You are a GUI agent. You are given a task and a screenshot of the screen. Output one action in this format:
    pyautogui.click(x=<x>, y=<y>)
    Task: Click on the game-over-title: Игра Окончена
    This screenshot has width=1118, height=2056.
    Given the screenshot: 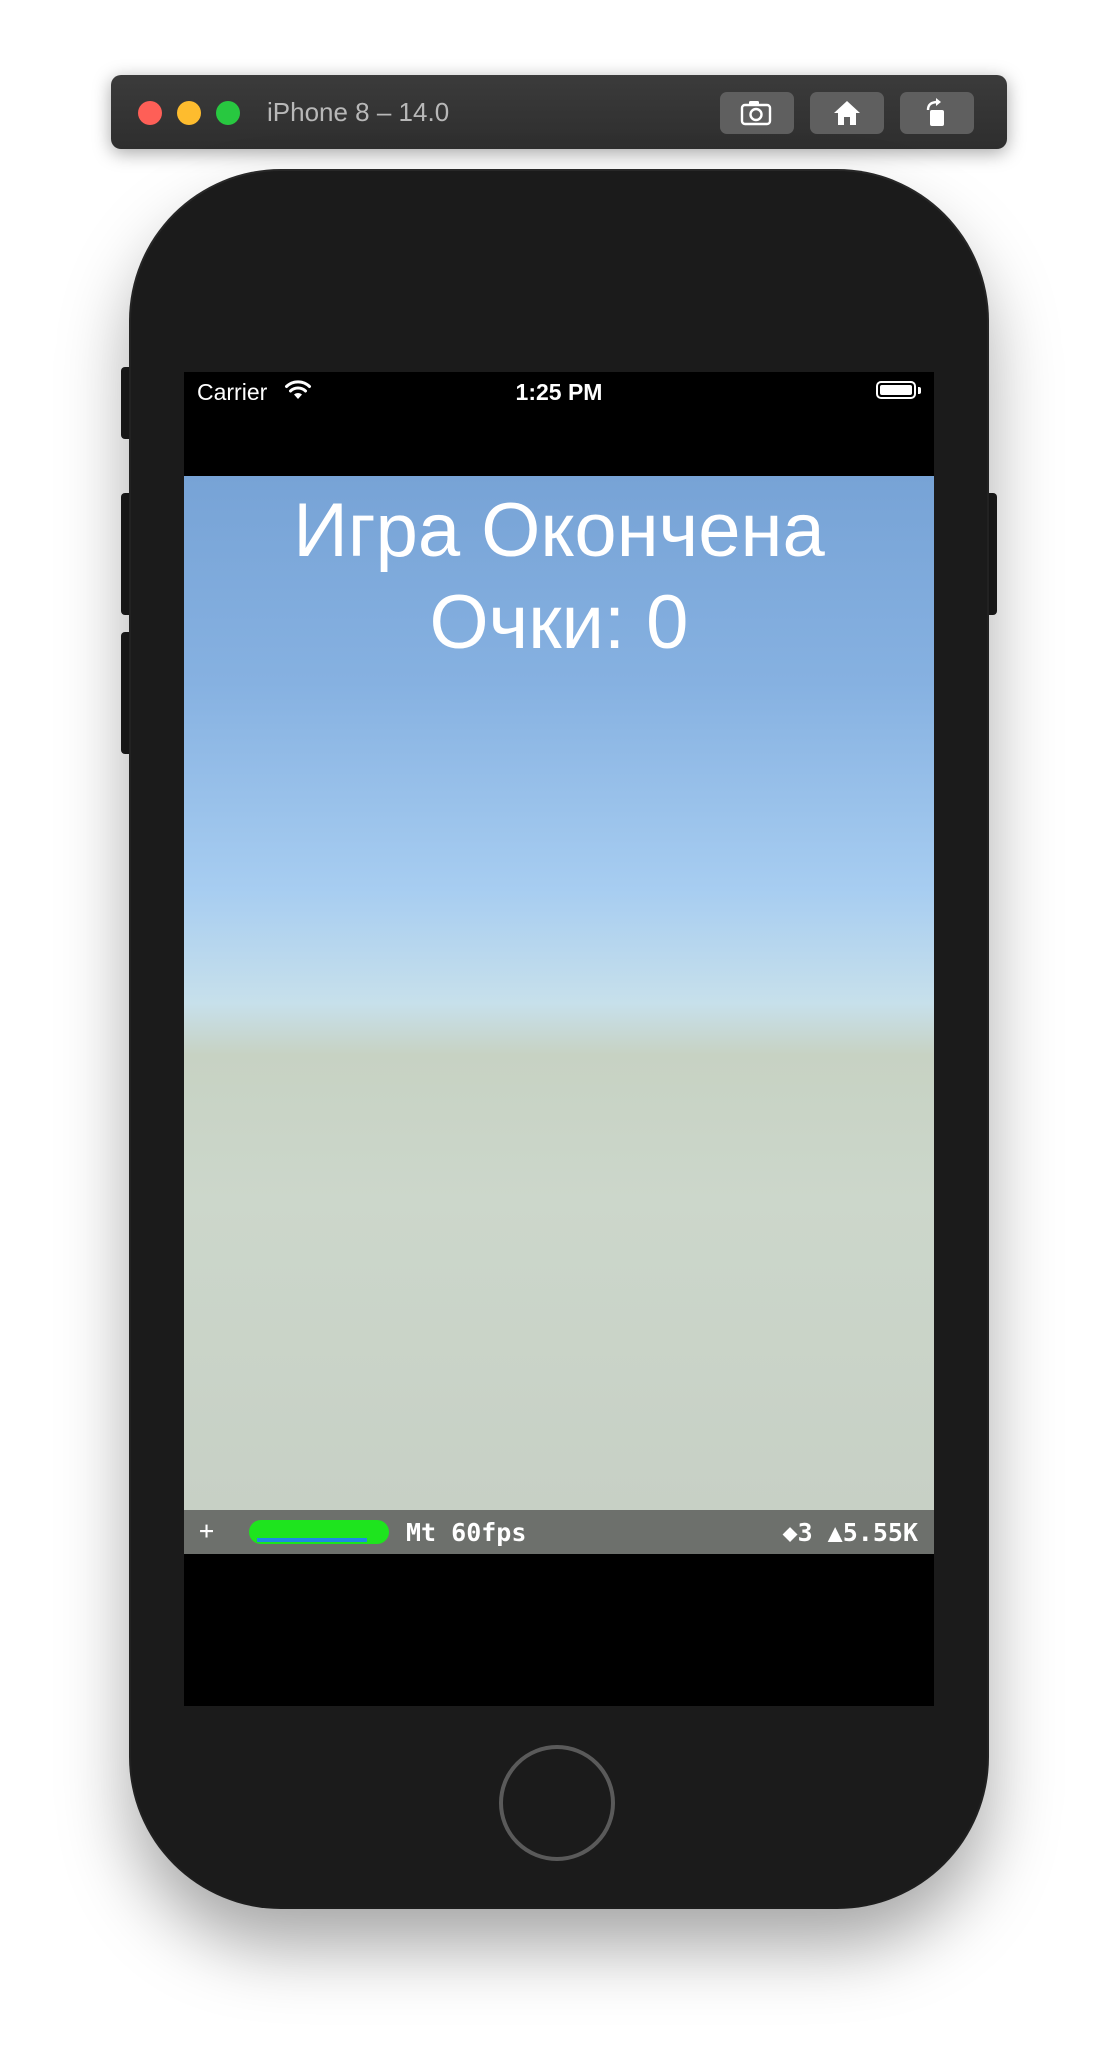 What is the action you would take?
    pyautogui.click(x=559, y=530)
    